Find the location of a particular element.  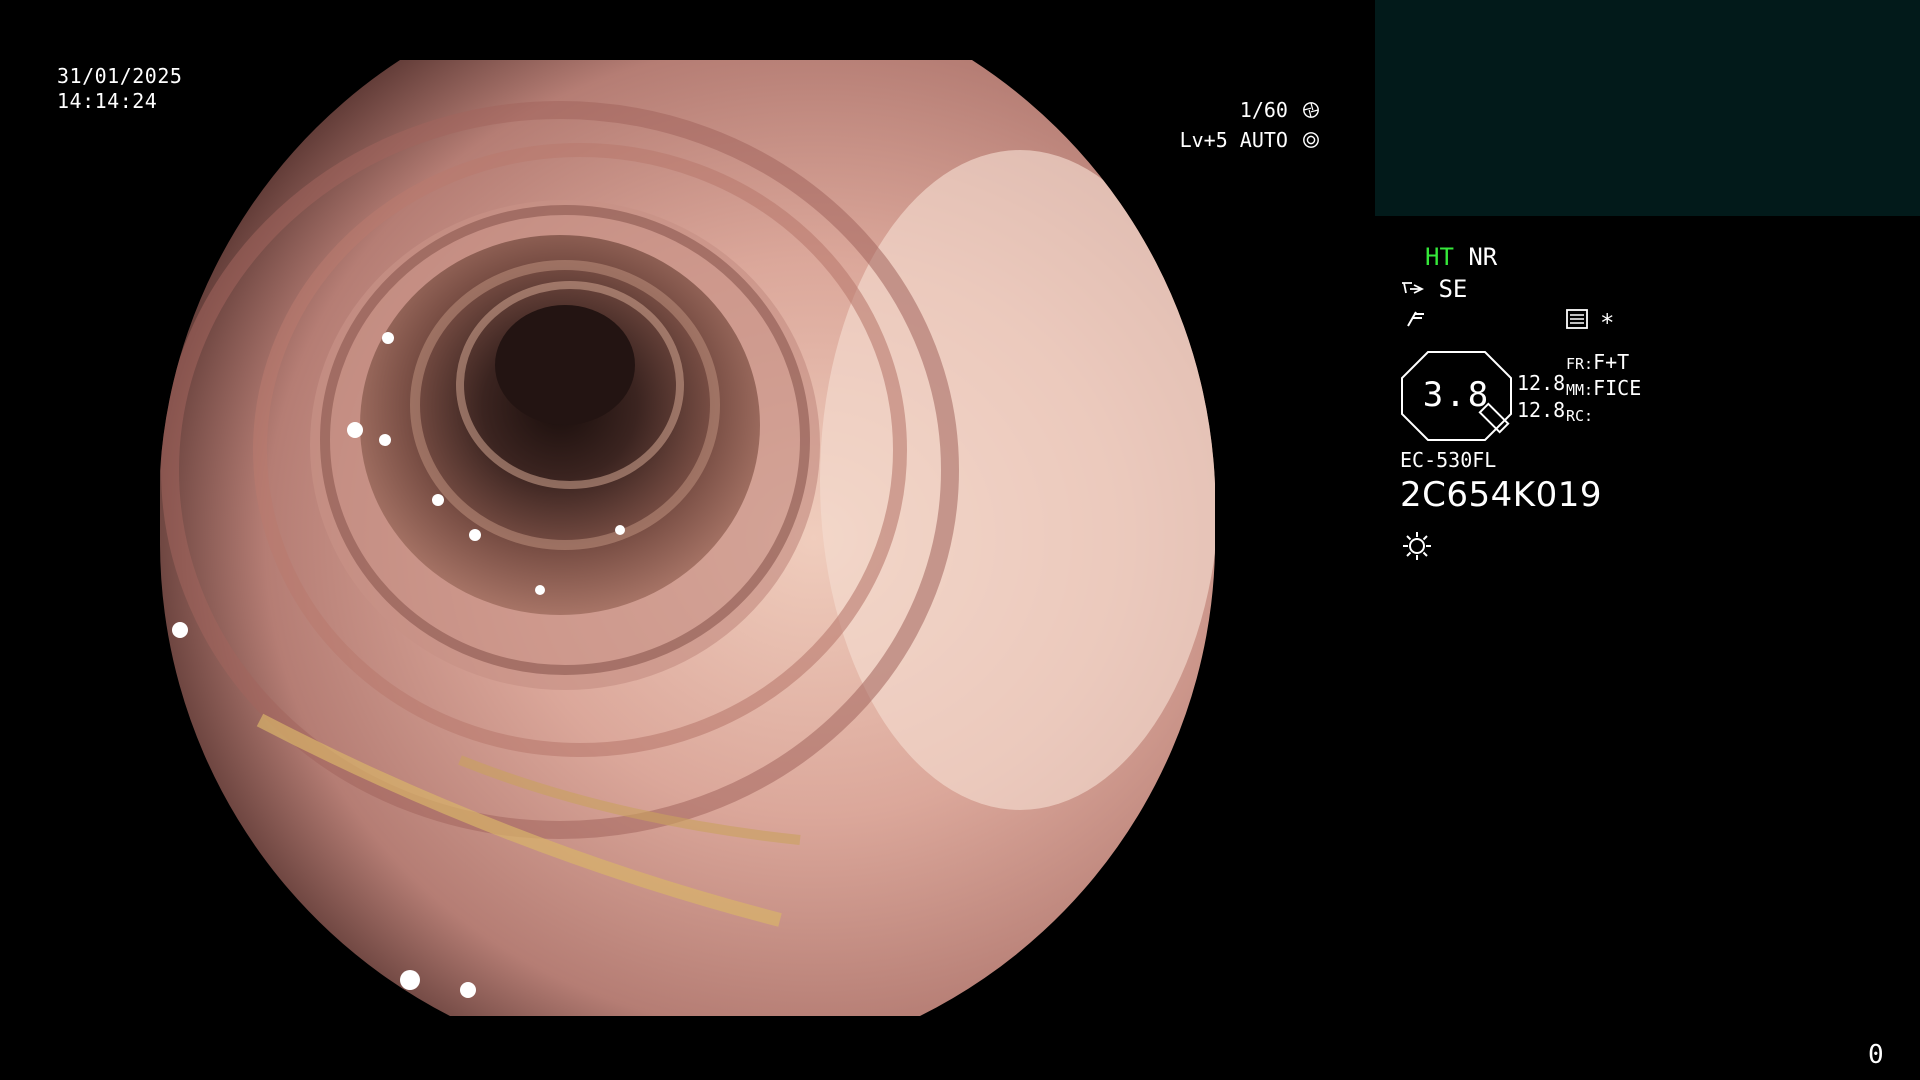

enhancement-settings: HT NR is located at coordinates (1461, 257).